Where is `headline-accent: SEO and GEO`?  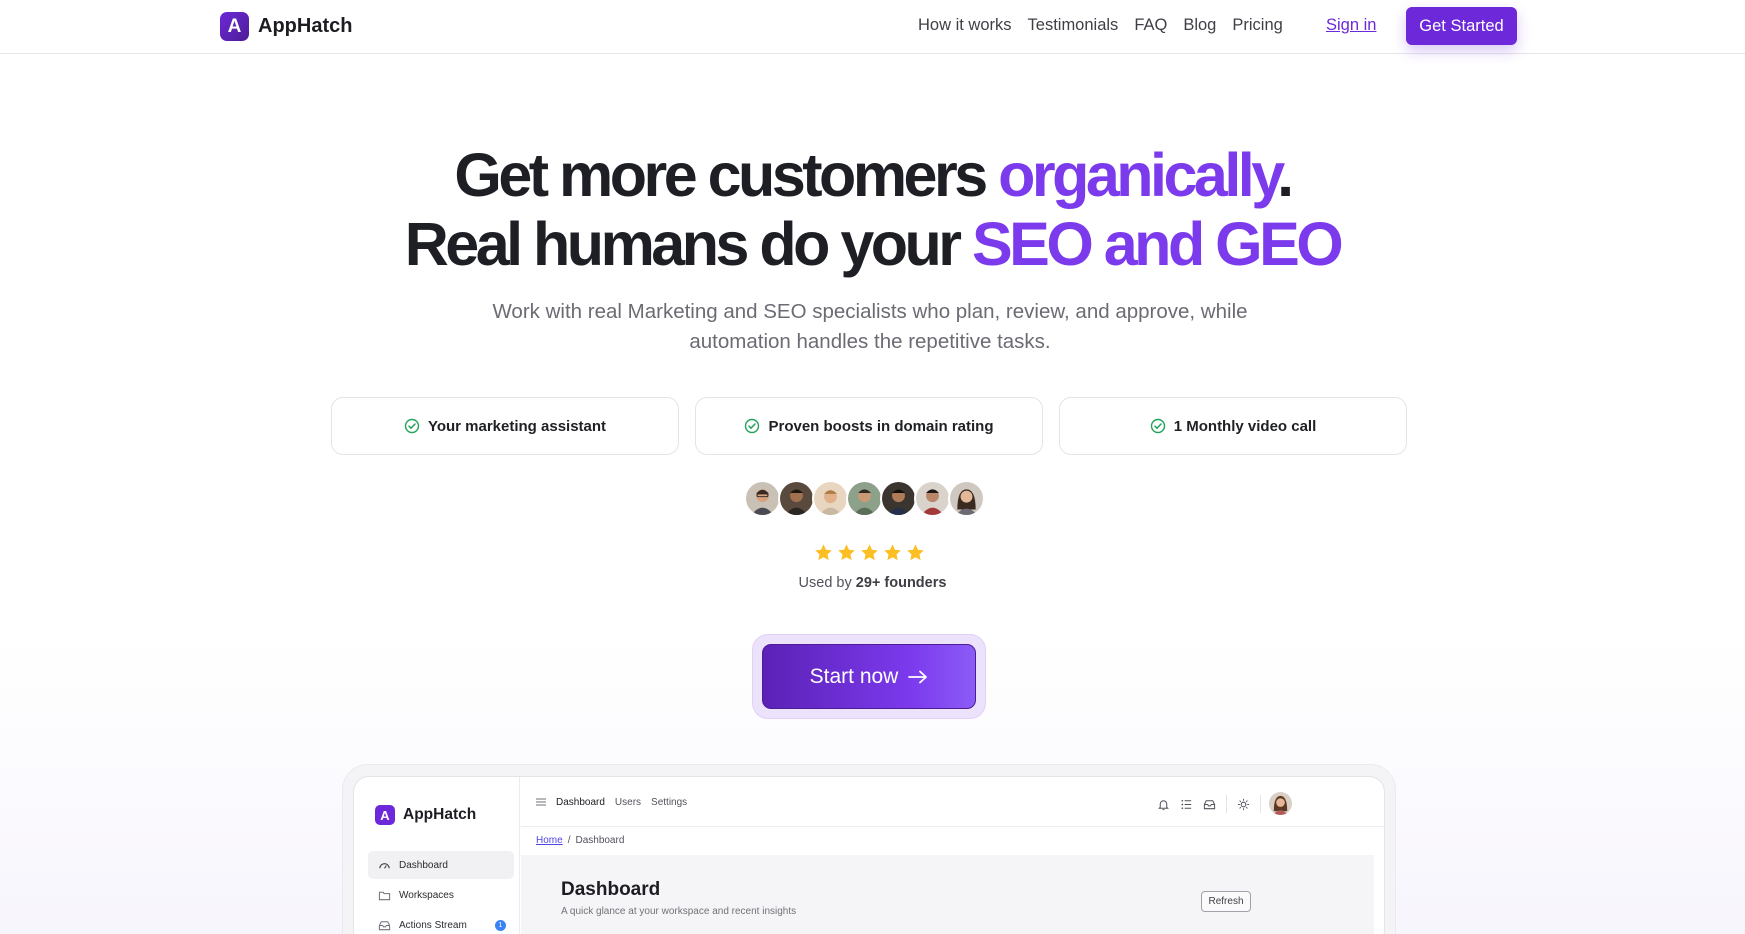 headline-accent: SEO and GEO is located at coordinates (1157, 244).